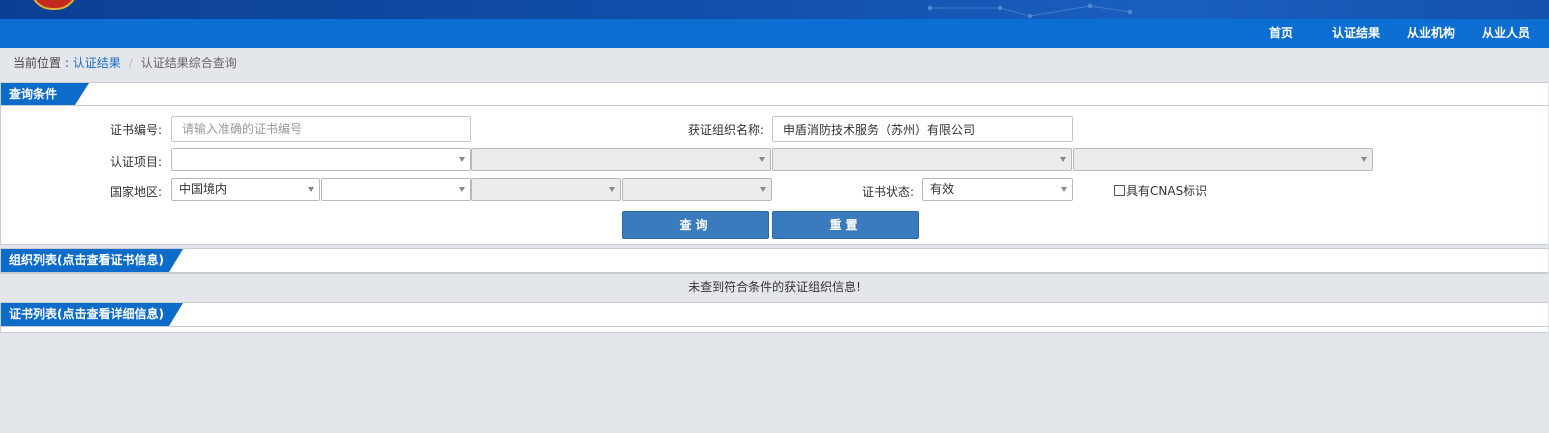  What do you see at coordinates (1356, 33) in the screenshot?
I see `nav-results: 认证结果` at bounding box center [1356, 33].